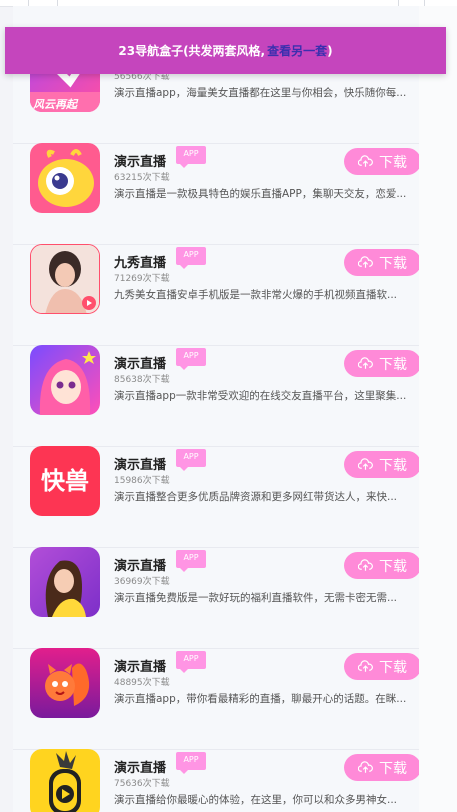 This screenshot has height=812, width=457. What do you see at coordinates (142, 178) in the screenshot?
I see `app-downloads: 63215次下载` at bounding box center [142, 178].